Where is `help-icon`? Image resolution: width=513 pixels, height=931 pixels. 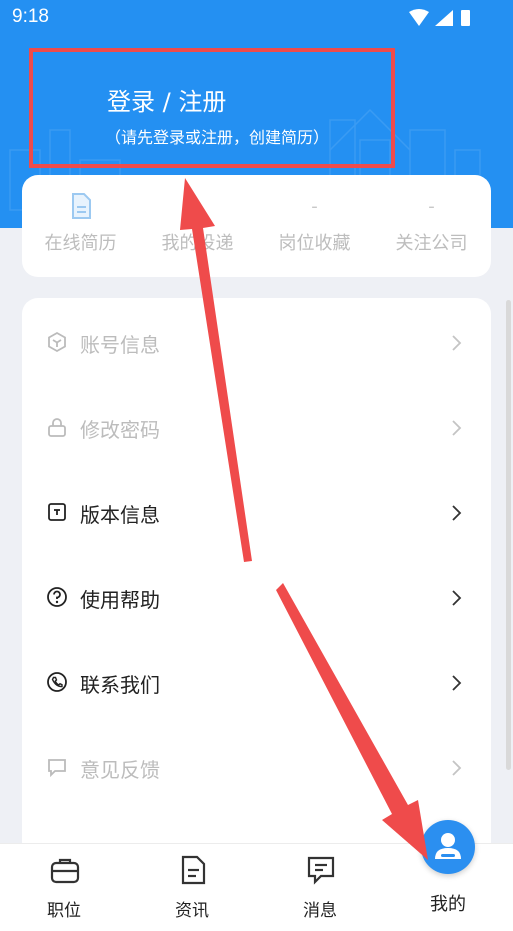
help-icon is located at coordinates (57, 597).